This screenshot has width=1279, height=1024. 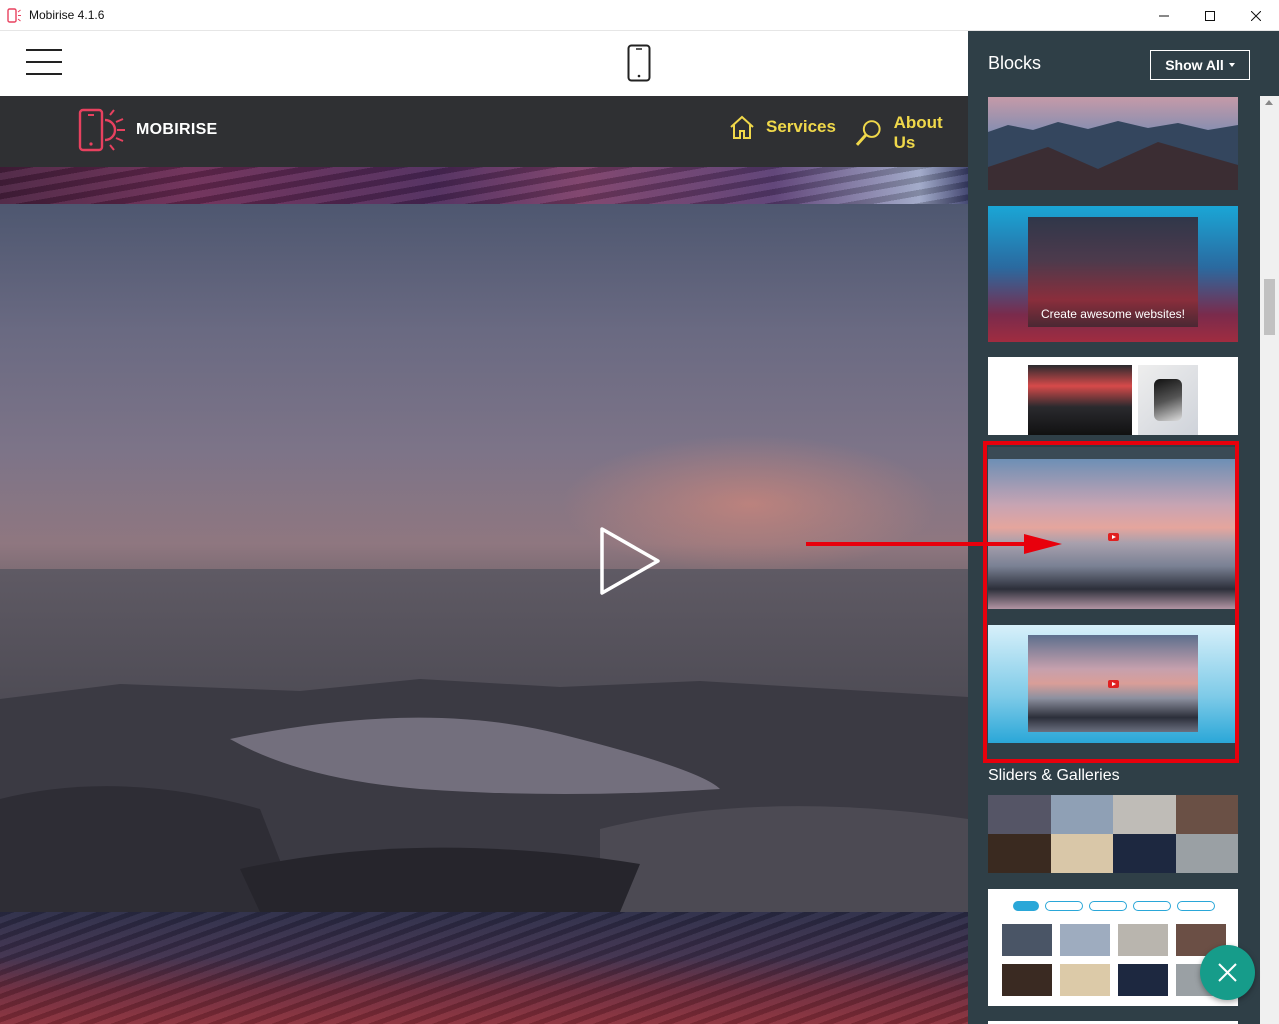 I want to click on close-button, so click(x=1256, y=15).